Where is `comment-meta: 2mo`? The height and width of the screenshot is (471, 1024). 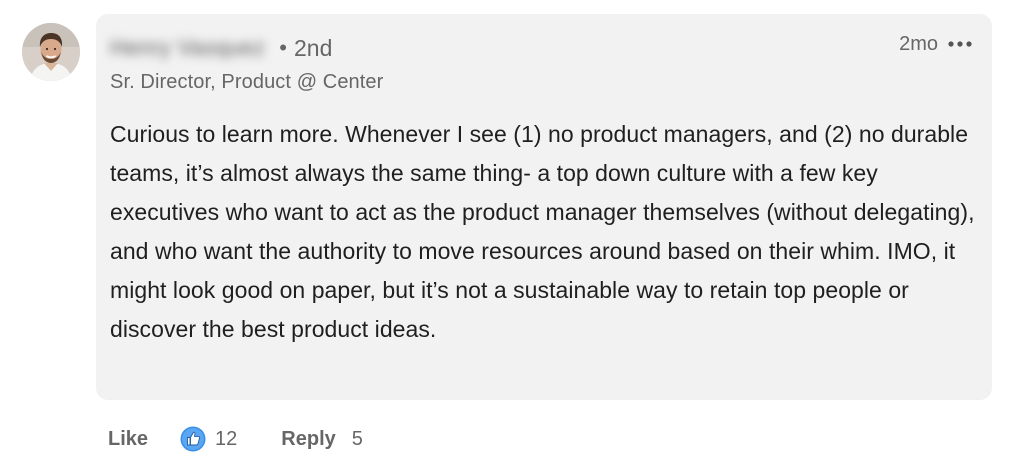 comment-meta: 2mo is located at coordinates (936, 44).